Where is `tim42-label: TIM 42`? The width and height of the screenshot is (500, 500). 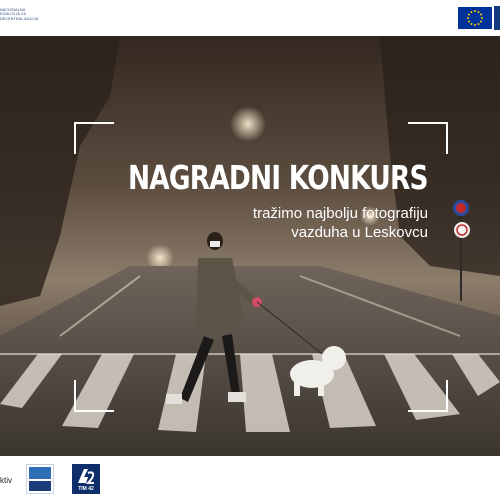 tim42-label: TIM 42 is located at coordinates (86, 489).